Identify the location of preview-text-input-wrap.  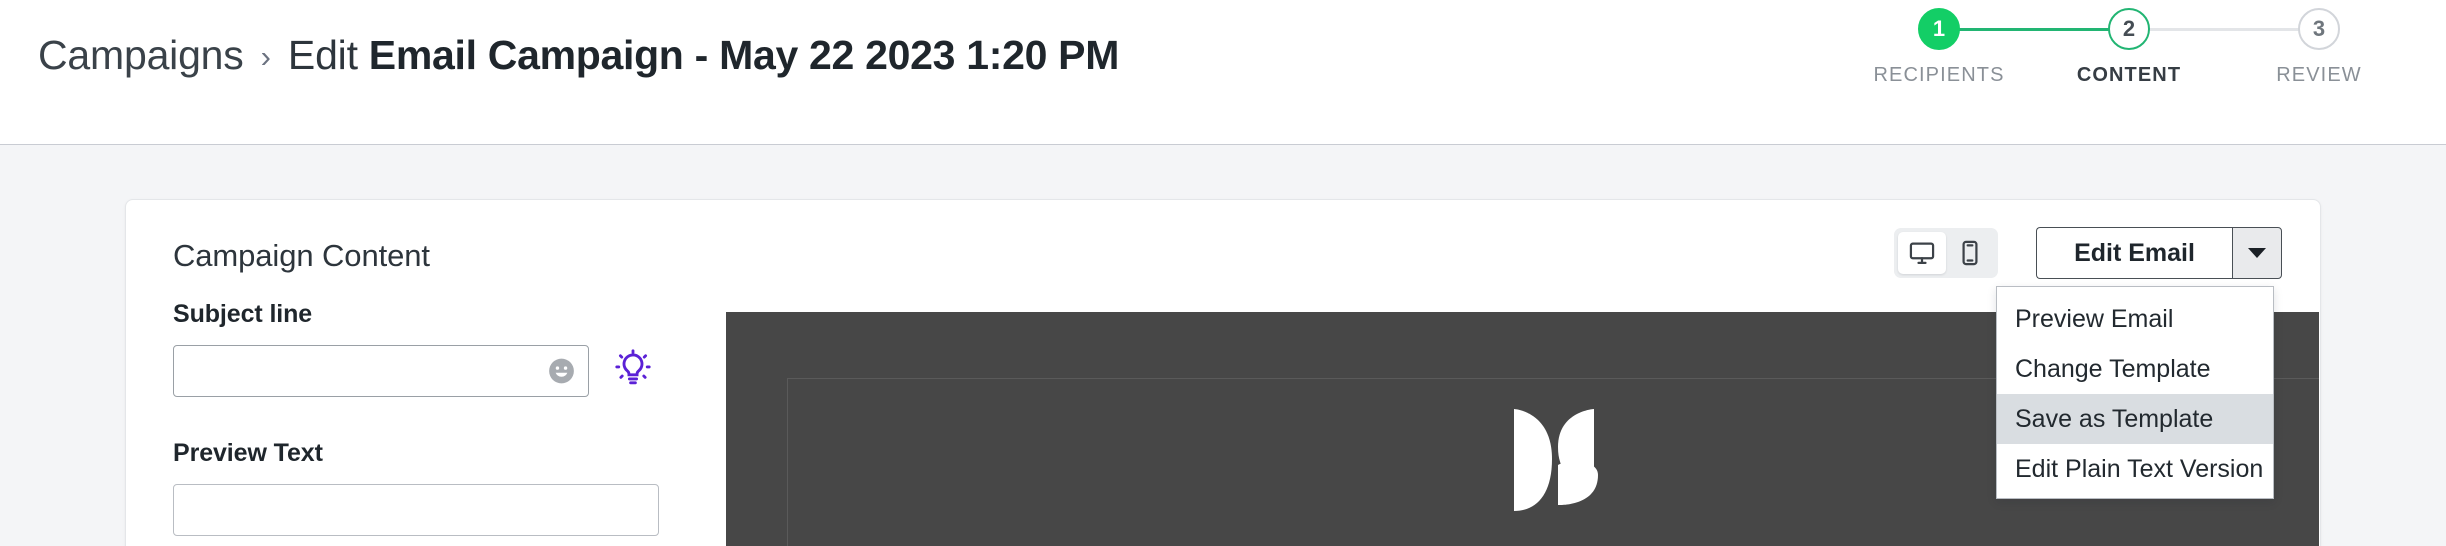
(416, 510).